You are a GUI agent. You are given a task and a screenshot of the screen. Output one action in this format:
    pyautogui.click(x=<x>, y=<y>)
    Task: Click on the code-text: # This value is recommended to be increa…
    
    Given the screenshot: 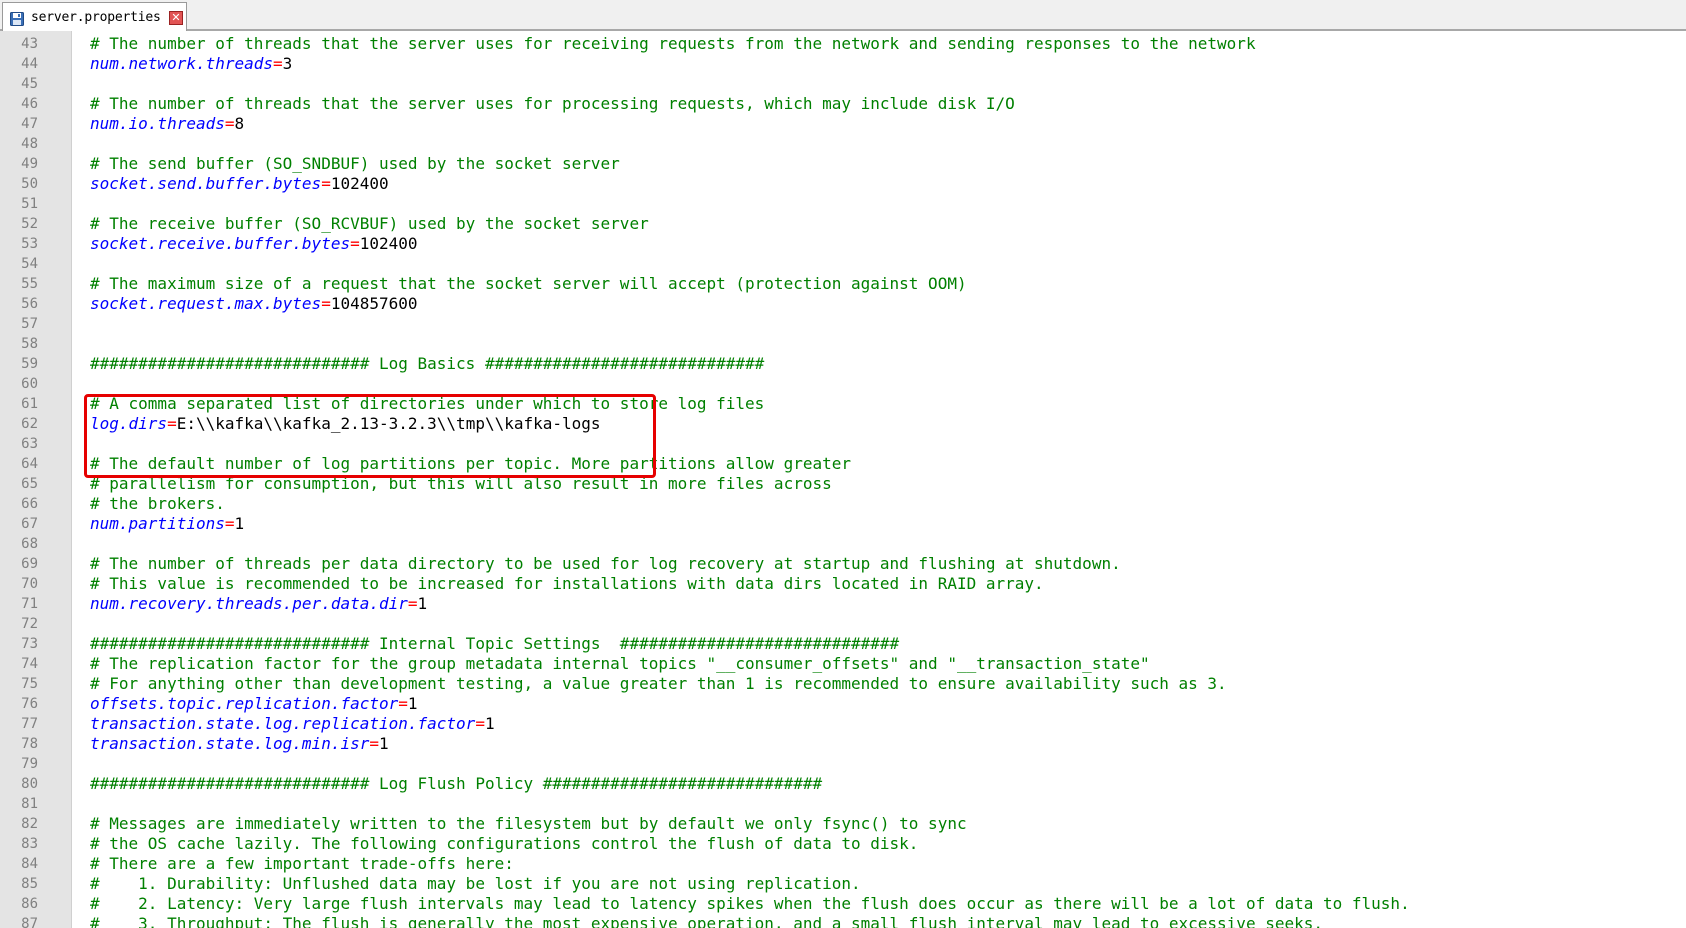 What is the action you would take?
    pyautogui.click(x=567, y=584)
    